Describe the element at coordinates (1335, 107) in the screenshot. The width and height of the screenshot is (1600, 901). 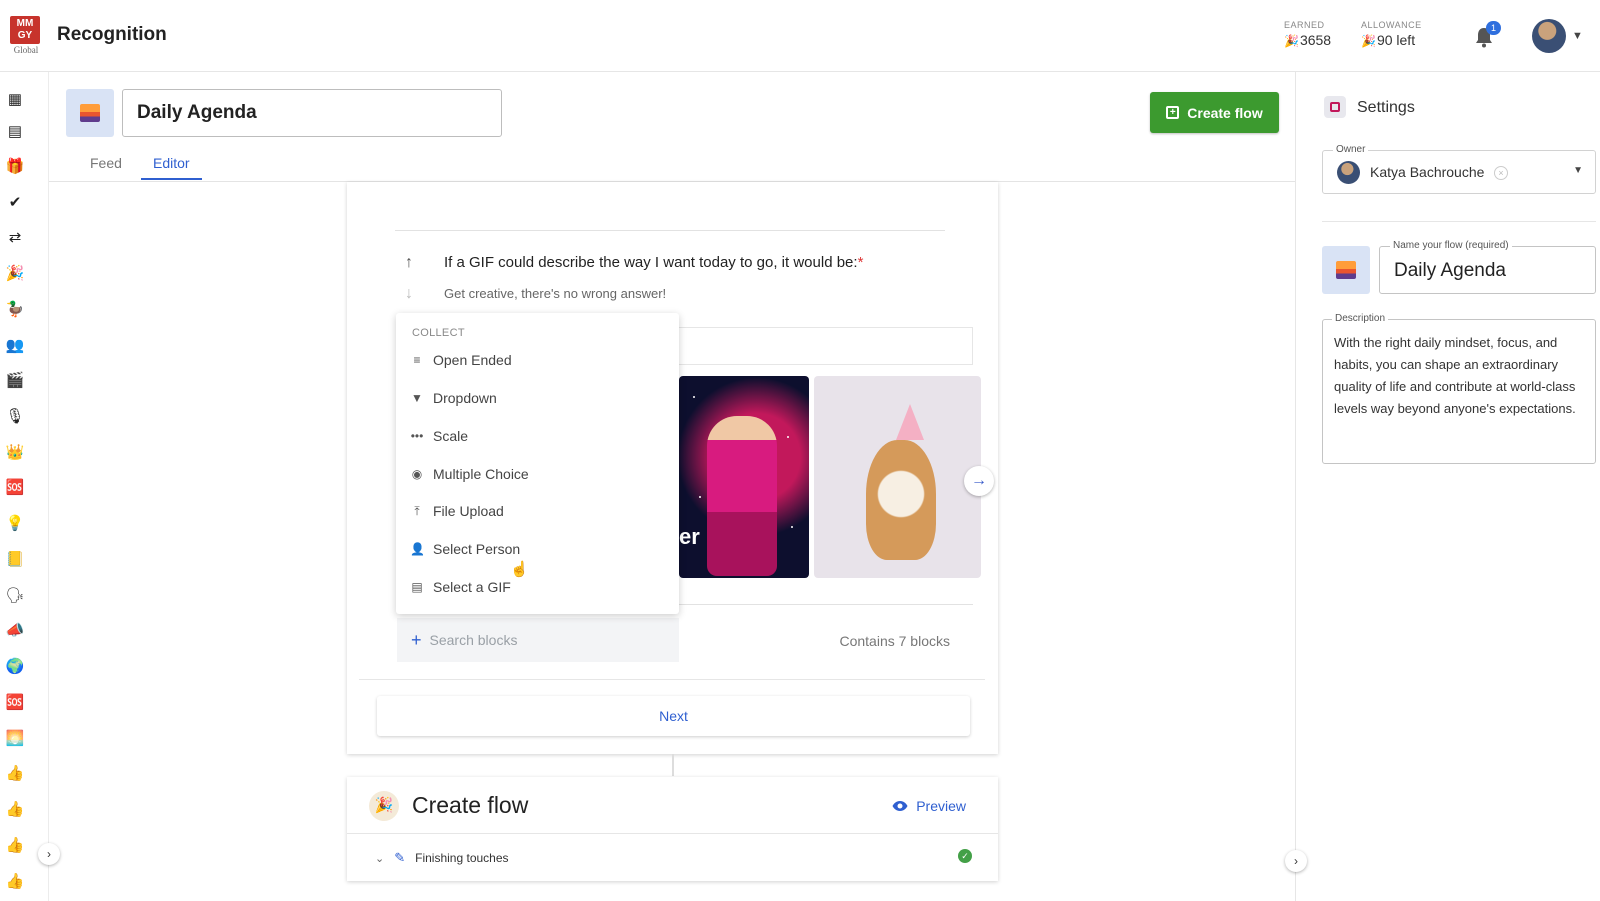
I see `settings-icon` at that location.